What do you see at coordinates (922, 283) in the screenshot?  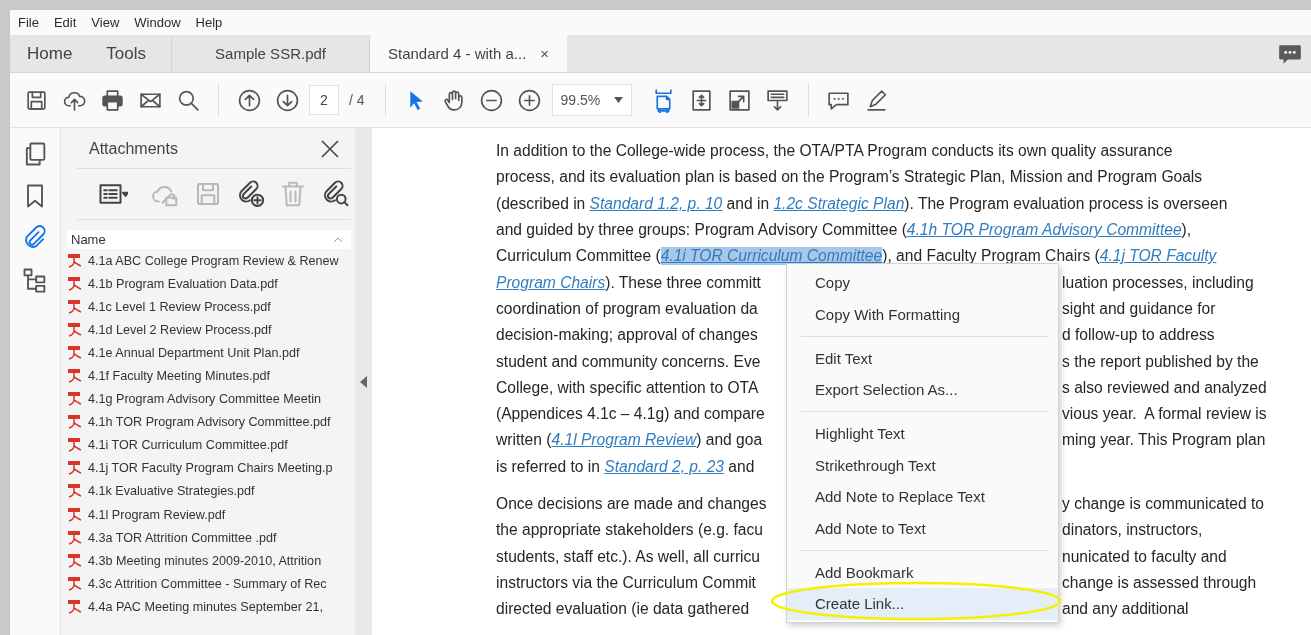 I see `context-menu-item: Copy` at bounding box center [922, 283].